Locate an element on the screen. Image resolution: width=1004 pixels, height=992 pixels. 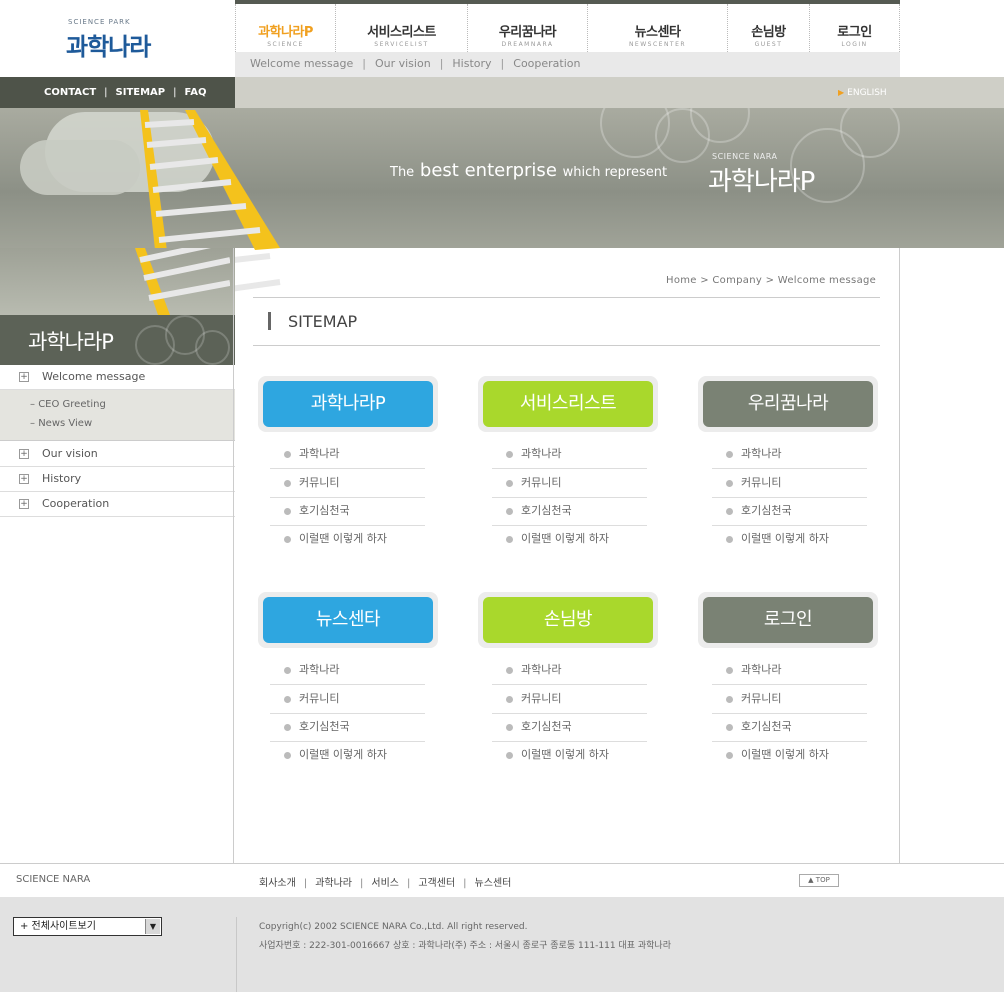
breadcrumb-home: Home is located at coordinates (681, 280).